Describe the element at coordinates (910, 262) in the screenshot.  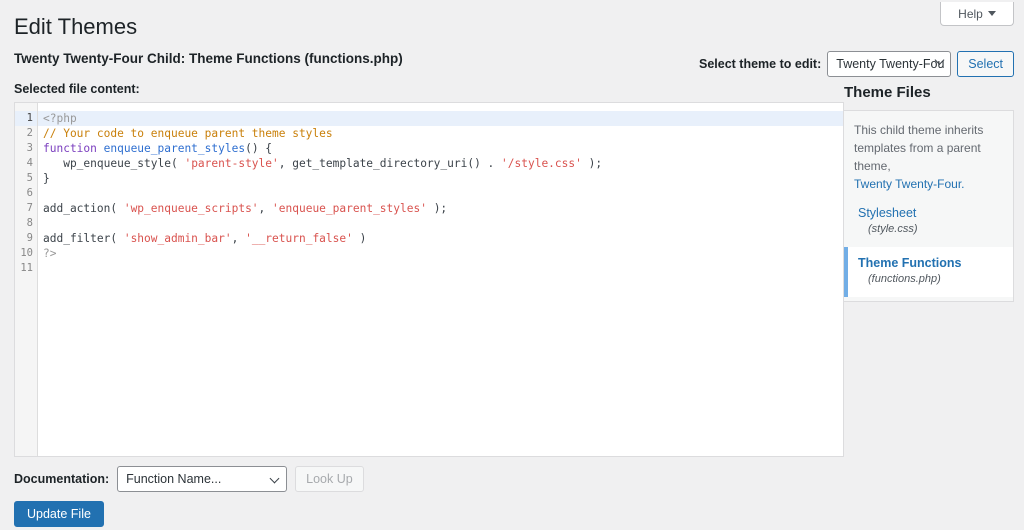
I see `theme-file-name: Theme Functions` at that location.